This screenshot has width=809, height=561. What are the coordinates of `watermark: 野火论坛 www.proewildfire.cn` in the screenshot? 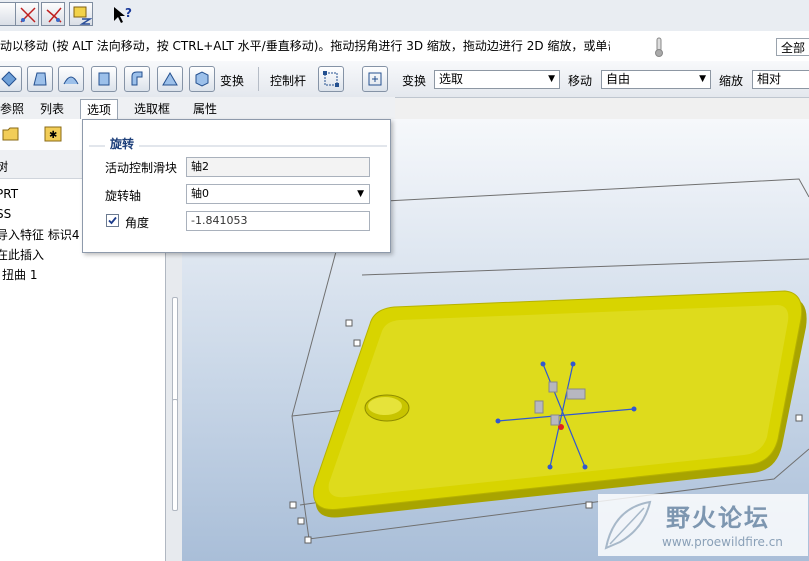 It's located at (703, 525).